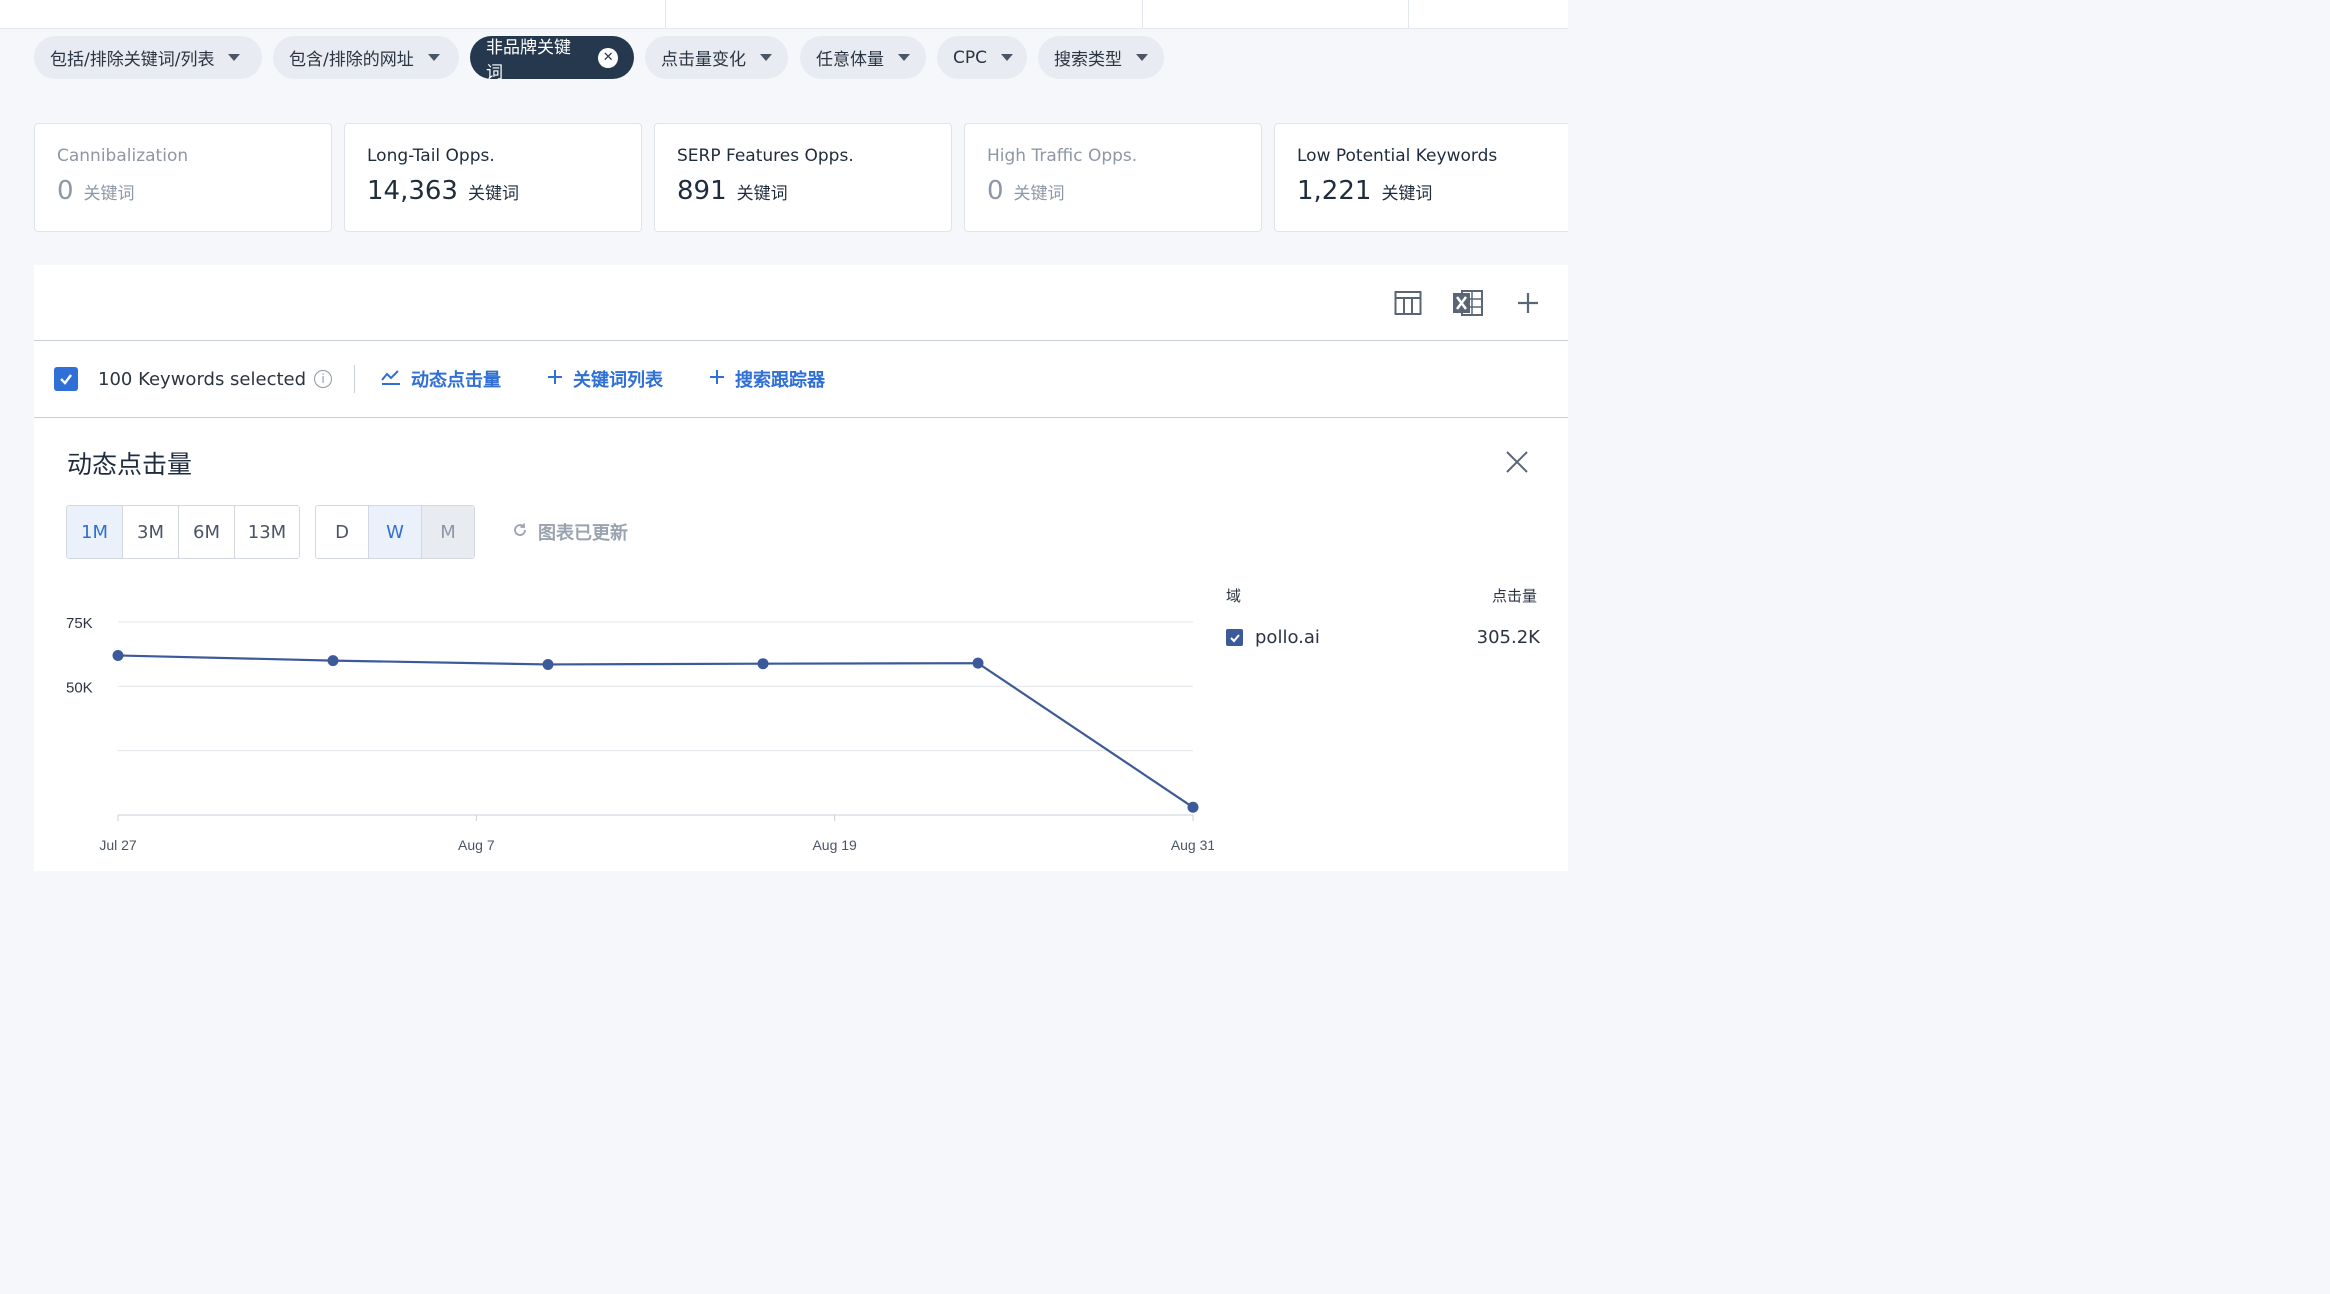 The height and width of the screenshot is (1294, 2330). What do you see at coordinates (412, 191) in the screenshot?
I see `card-value: 14,363` at bounding box center [412, 191].